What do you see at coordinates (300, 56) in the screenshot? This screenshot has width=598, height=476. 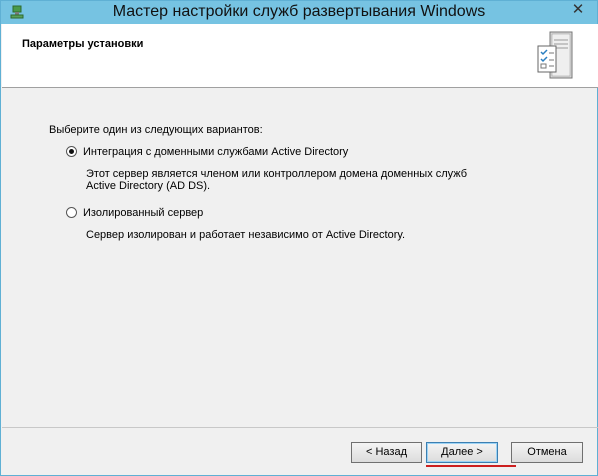 I see `wizard-header: Параметры установки` at bounding box center [300, 56].